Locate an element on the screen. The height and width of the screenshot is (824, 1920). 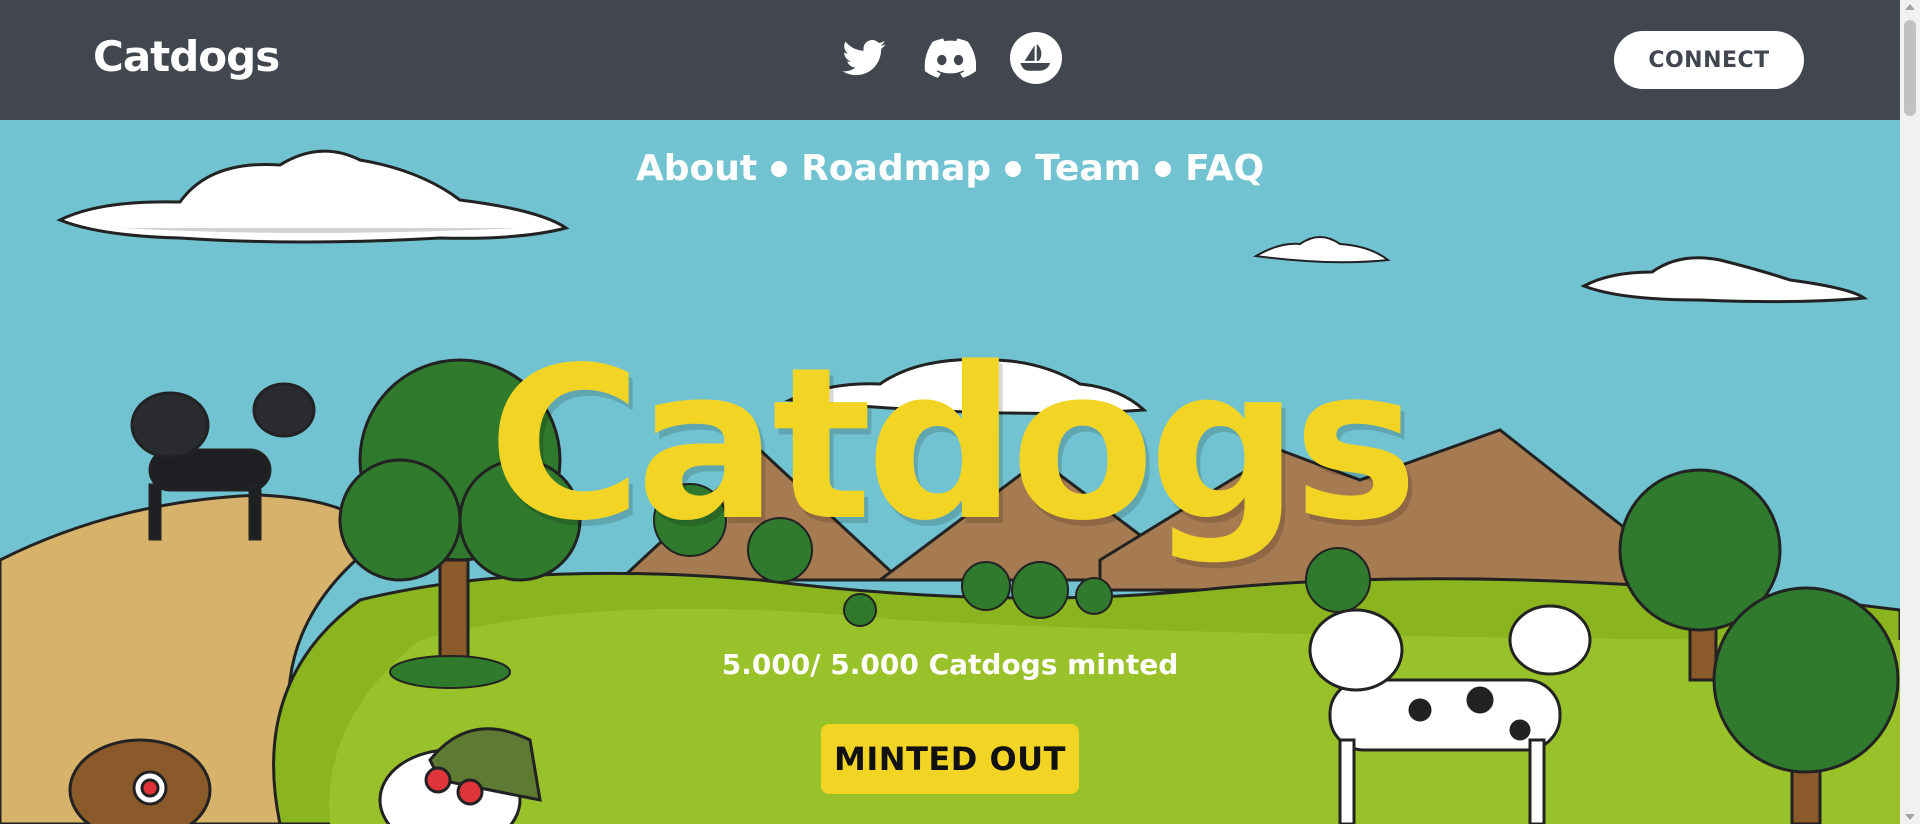
nav-faq: FAQ is located at coordinates (1224, 168).